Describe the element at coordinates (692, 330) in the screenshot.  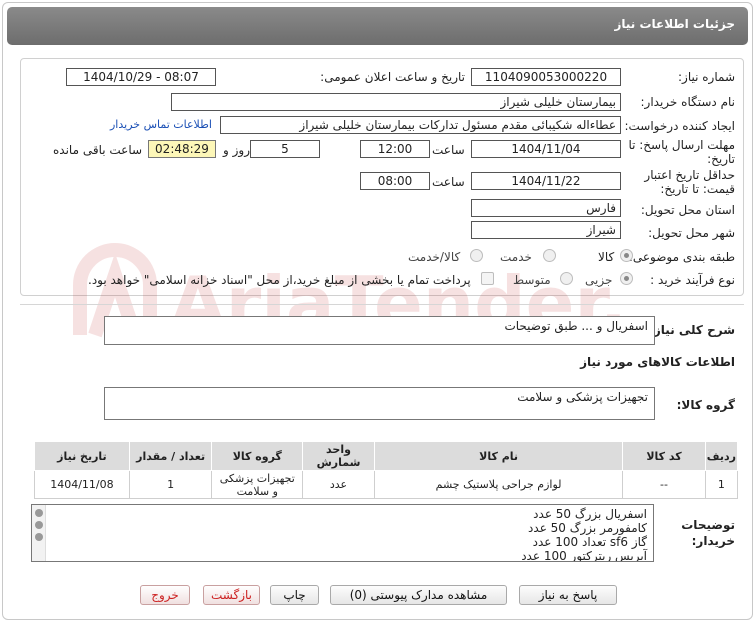
I see `summary-label: شرح کلی نیاز:` at that location.